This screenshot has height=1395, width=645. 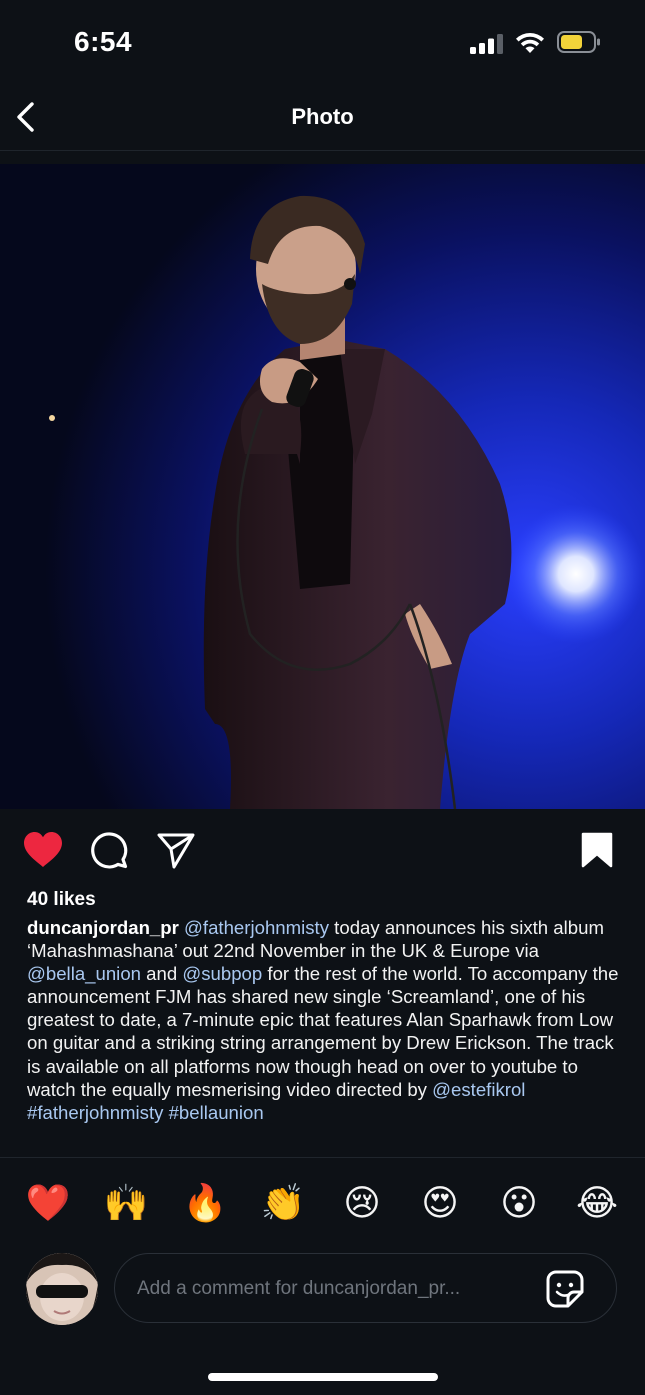 I want to click on reaction-crying-face: 😢, so click(x=362, y=1204).